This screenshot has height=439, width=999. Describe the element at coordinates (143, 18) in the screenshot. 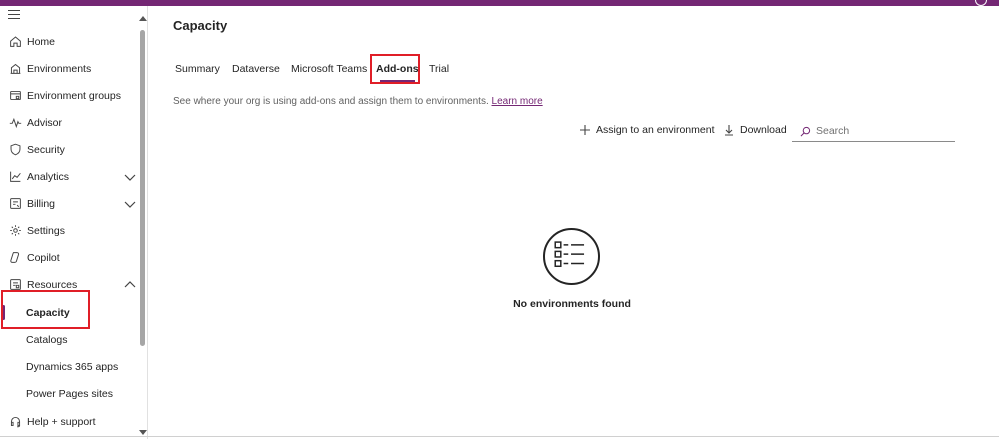

I see `scroll-up-arrow-icon` at that location.